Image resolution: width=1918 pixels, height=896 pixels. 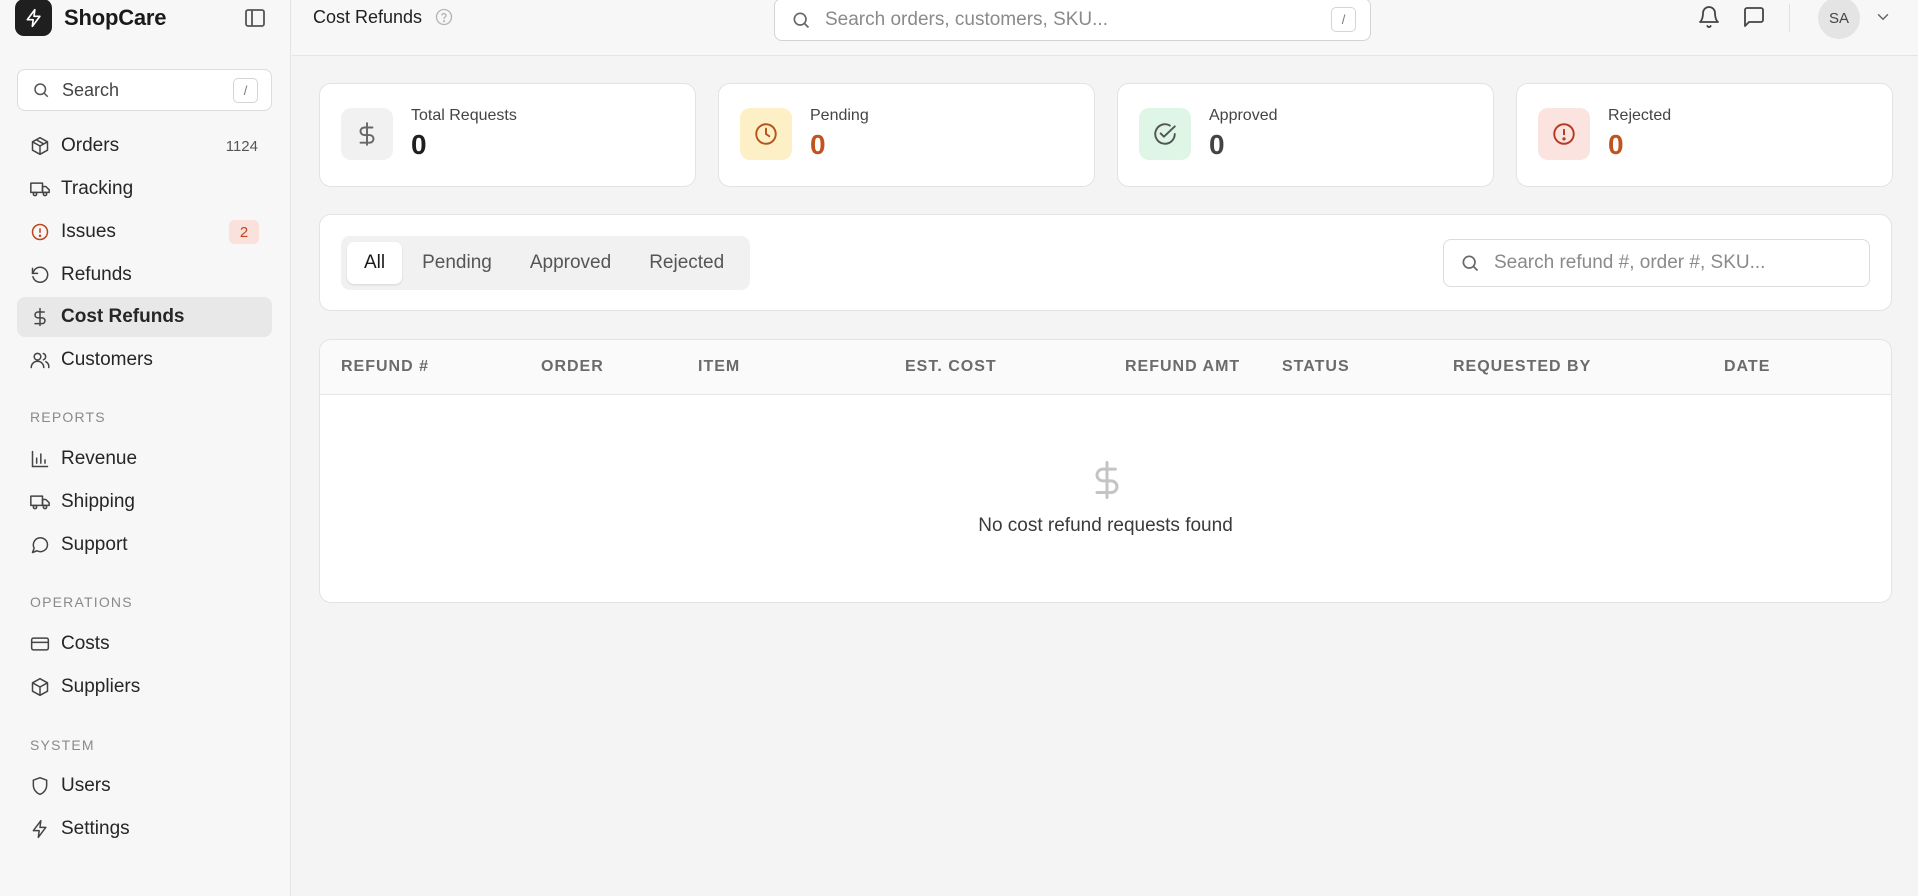 What do you see at coordinates (91, 89) in the screenshot?
I see `sidebar-search-placeholder: Search` at bounding box center [91, 89].